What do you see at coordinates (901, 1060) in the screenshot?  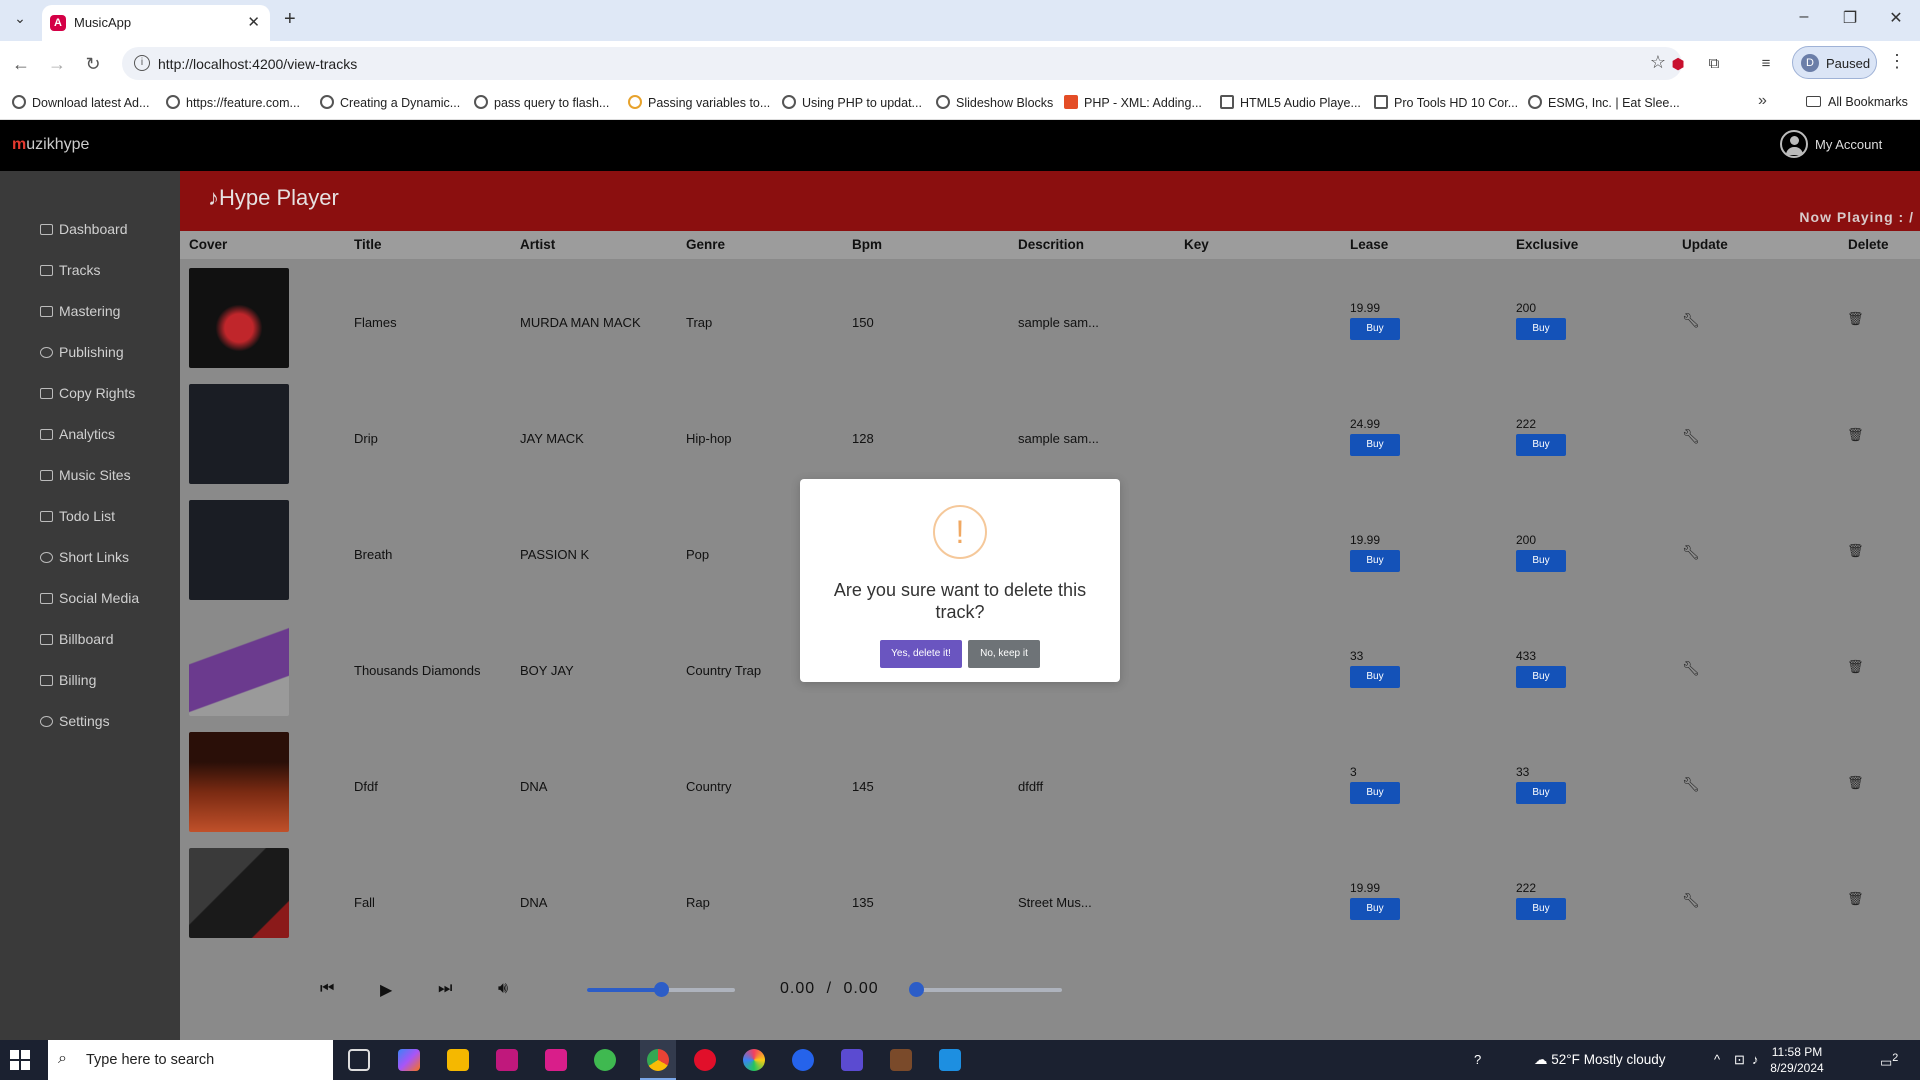 I see `game-app-icon` at bounding box center [901, 1060].